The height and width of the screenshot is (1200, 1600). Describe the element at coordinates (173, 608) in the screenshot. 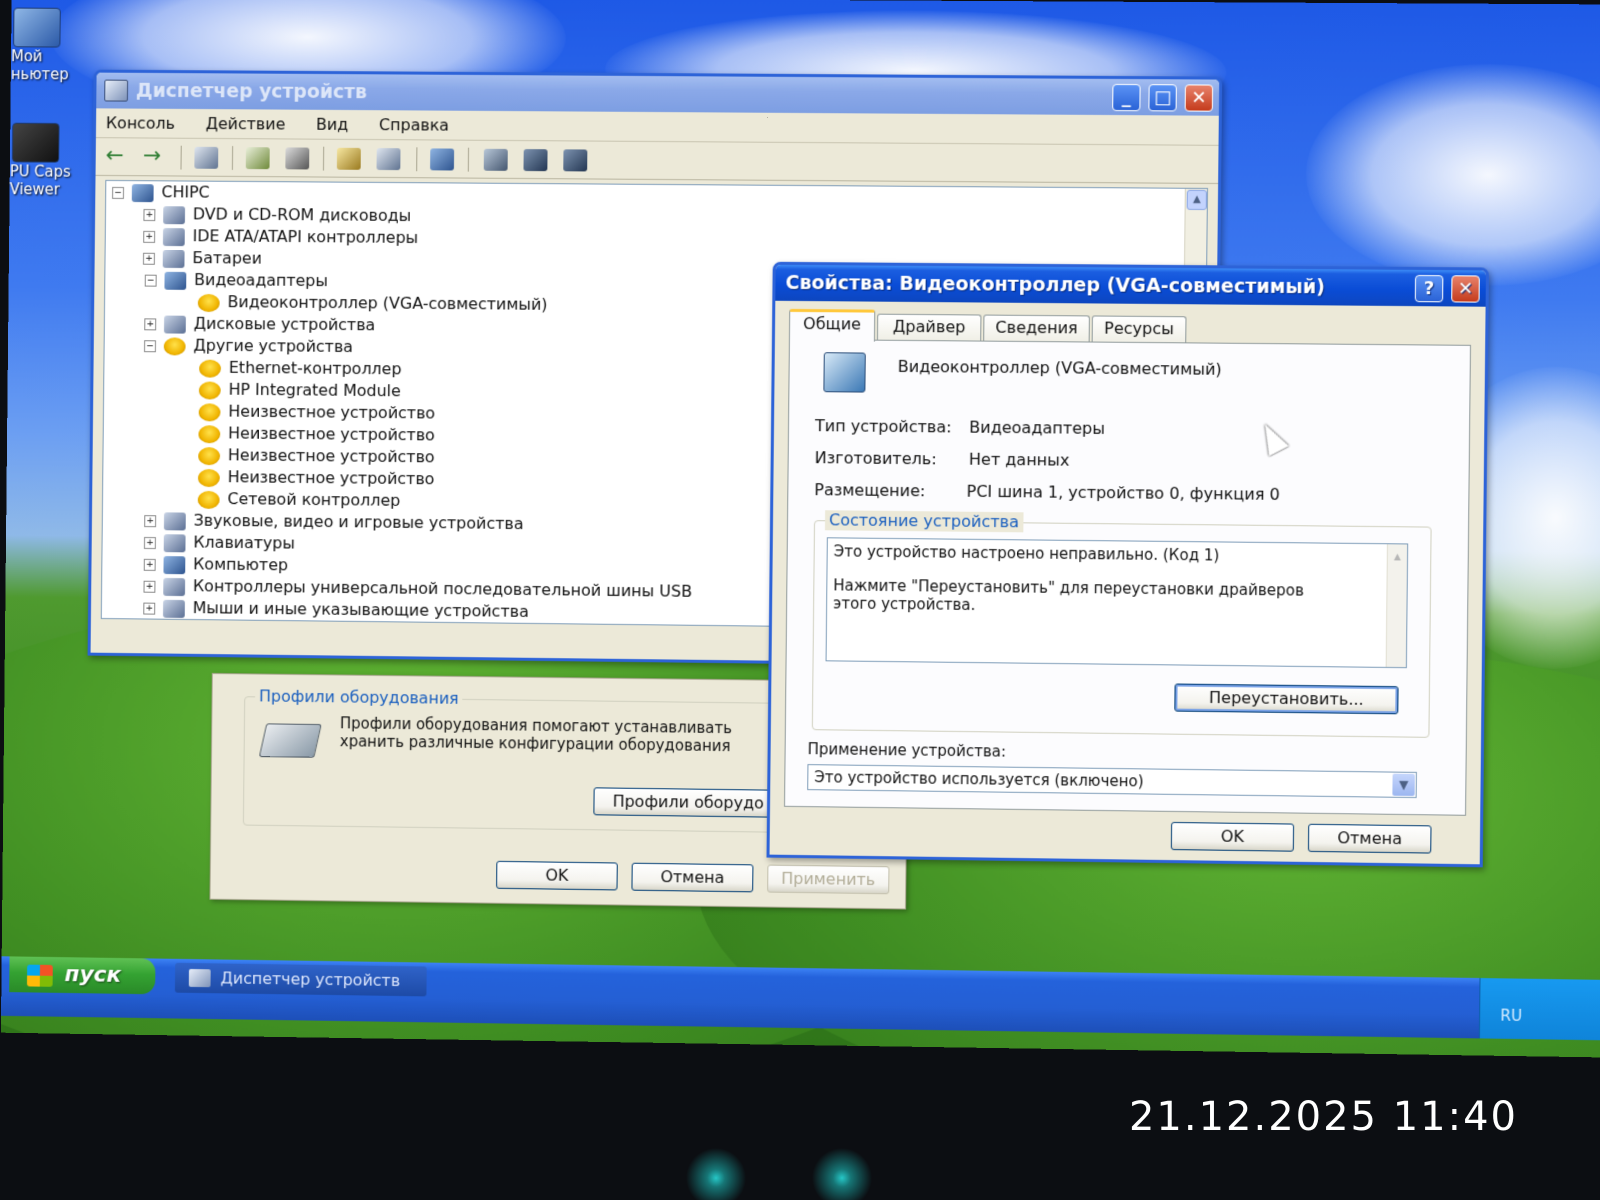

I see `mouse-icon` at that location.